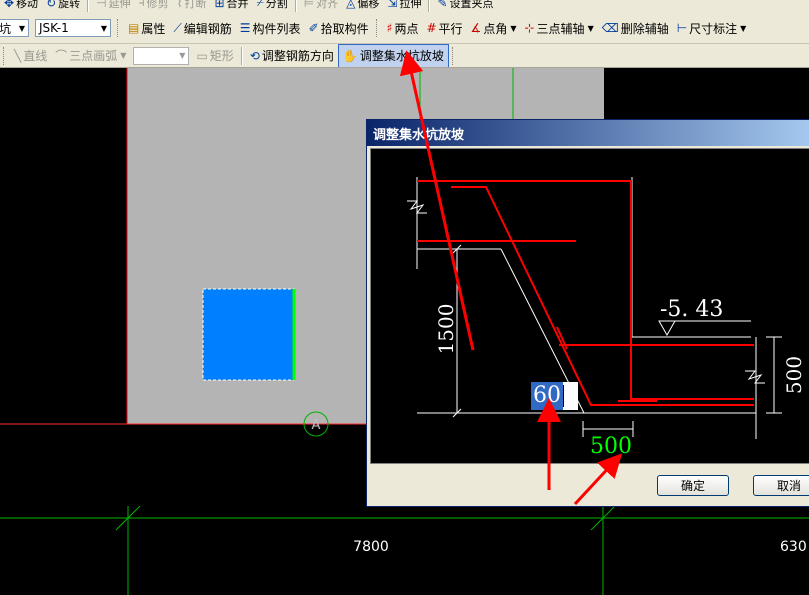  What do you see at coordinates (667, 328) in the screenshot?
I see `elevation-triangle-icon` at bounding box center [667, 328].